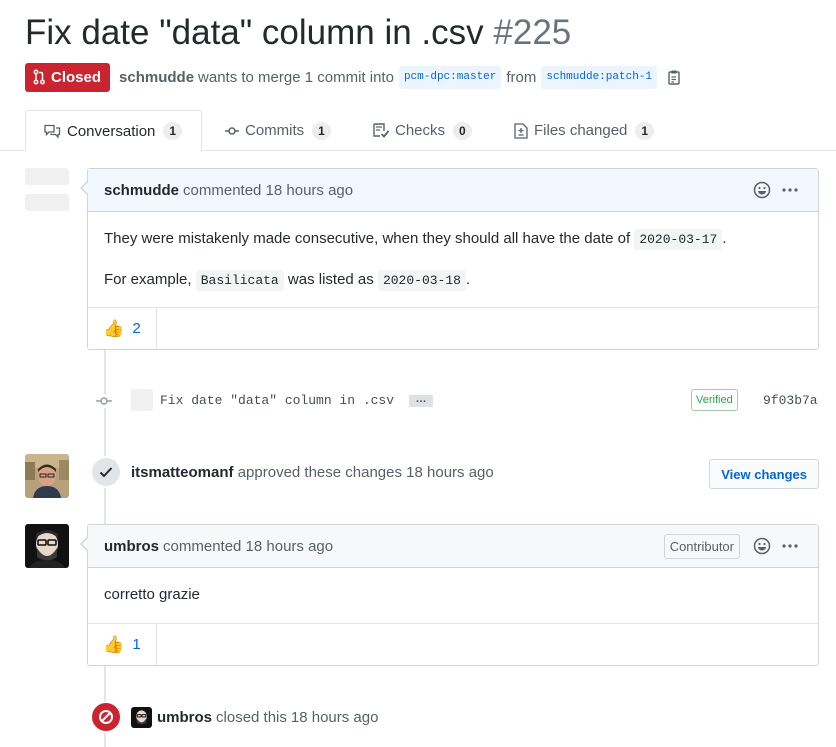 The height and width of the screenshot is (747, 836). What do you see at coordinates (131, 546) in the screenshot?
I see `comment-author: umbros` at bounding box center [131, 546].